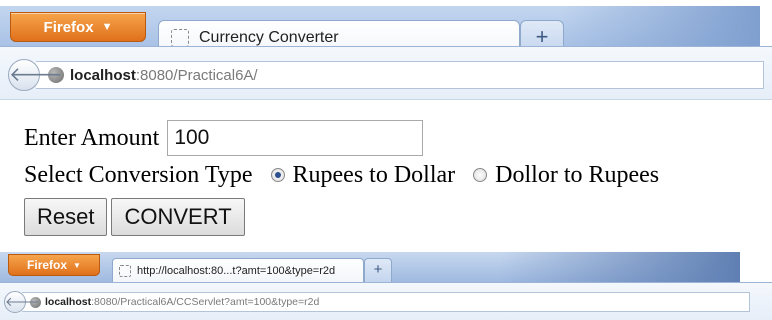 Image resolution: width=772 pixels, height=320 pixels. I want to click on conversion-label: Select Conversion Type, so click(138, 175).